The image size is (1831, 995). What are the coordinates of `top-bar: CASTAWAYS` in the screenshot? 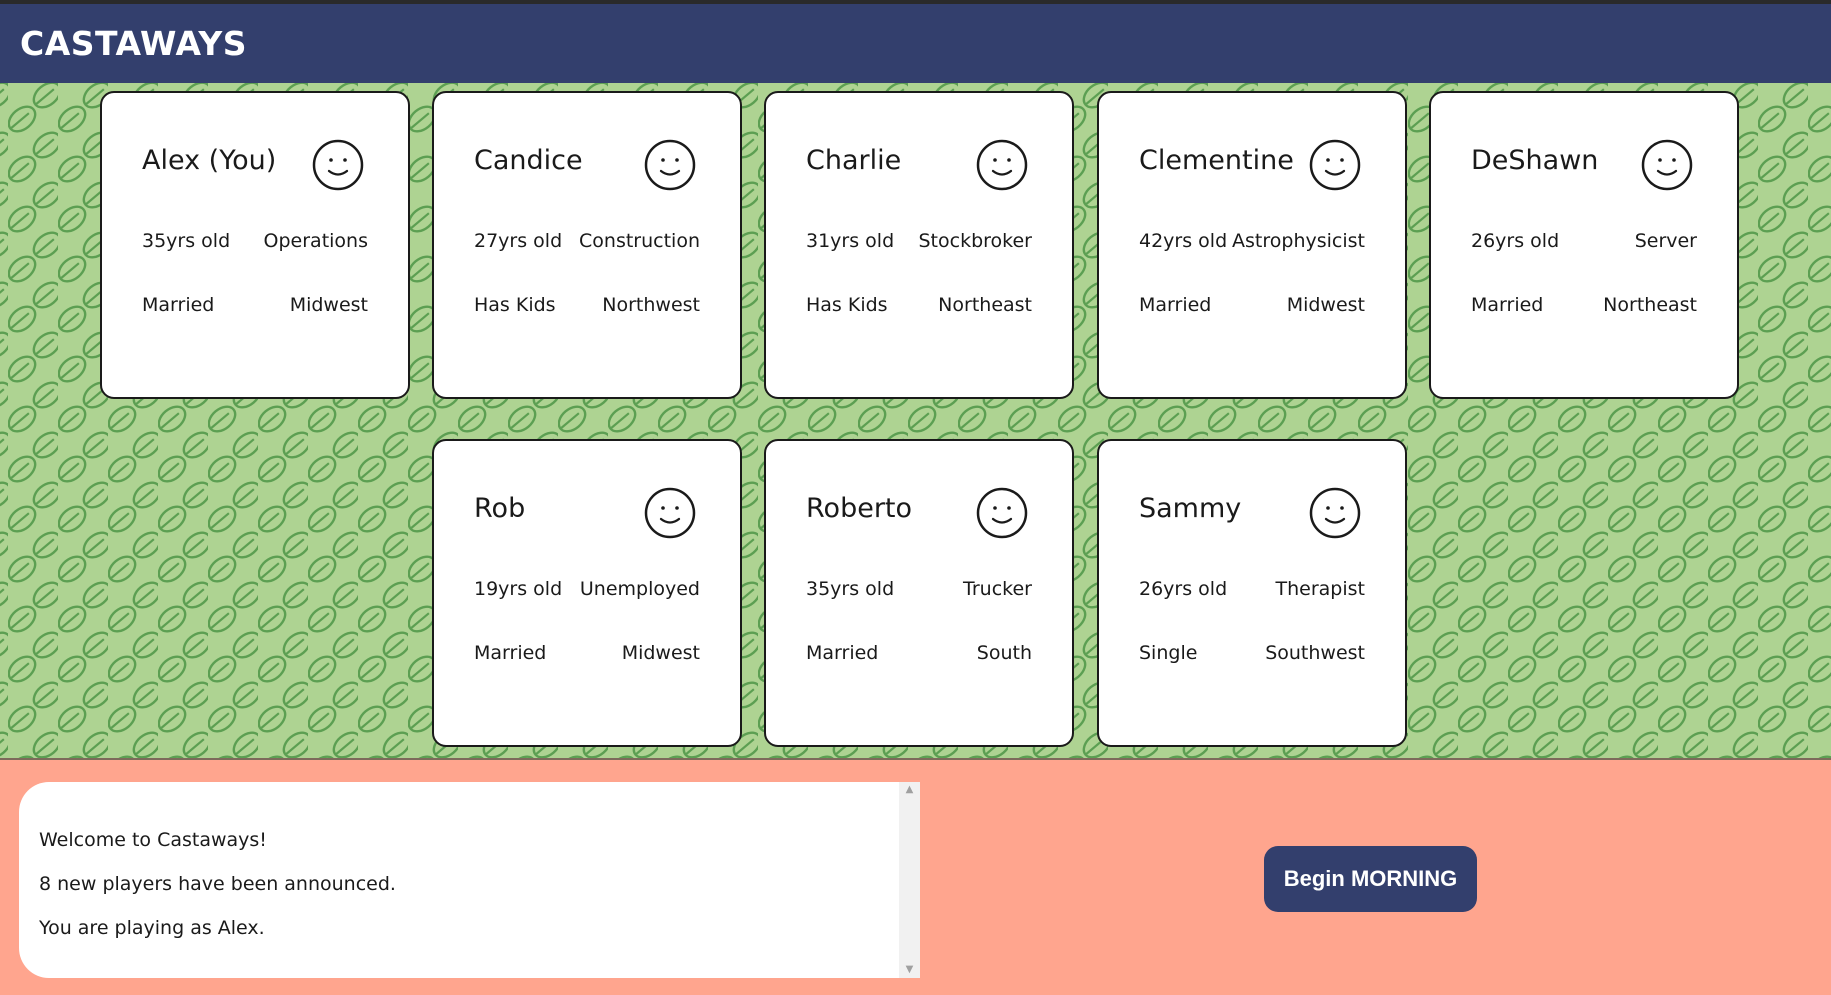 It's located at (915, 41).